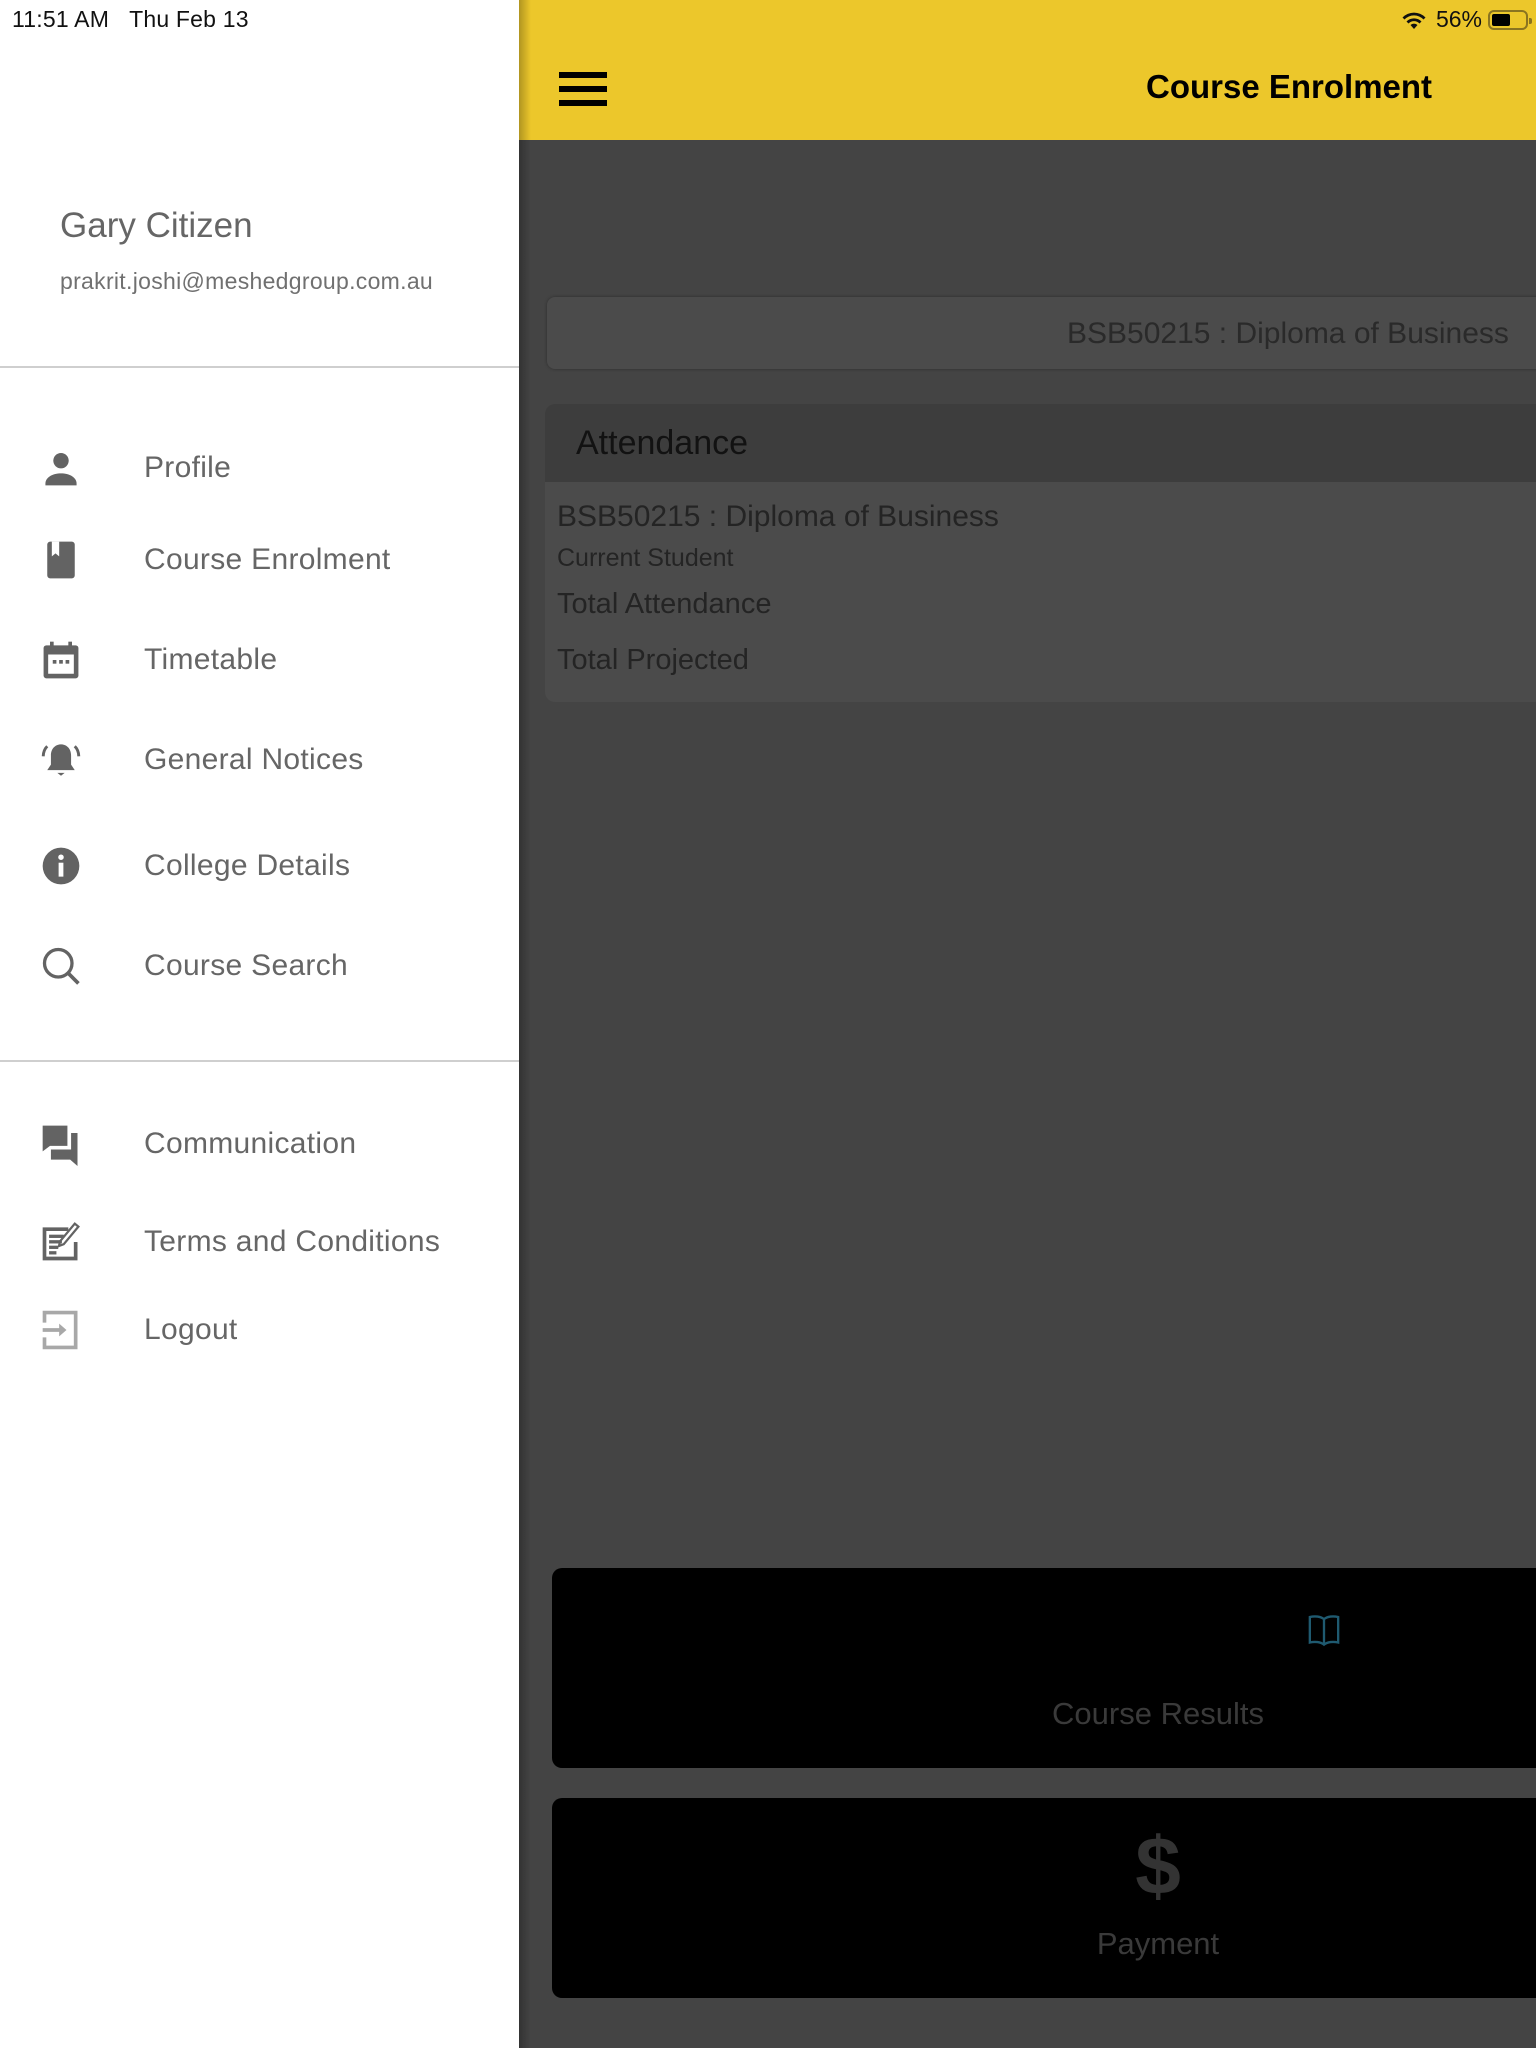 Image resolution: width=1536 pixels, height=2048 pixels. I want to click on drawer-item-label: Course Enrolment, so click(267, 559).